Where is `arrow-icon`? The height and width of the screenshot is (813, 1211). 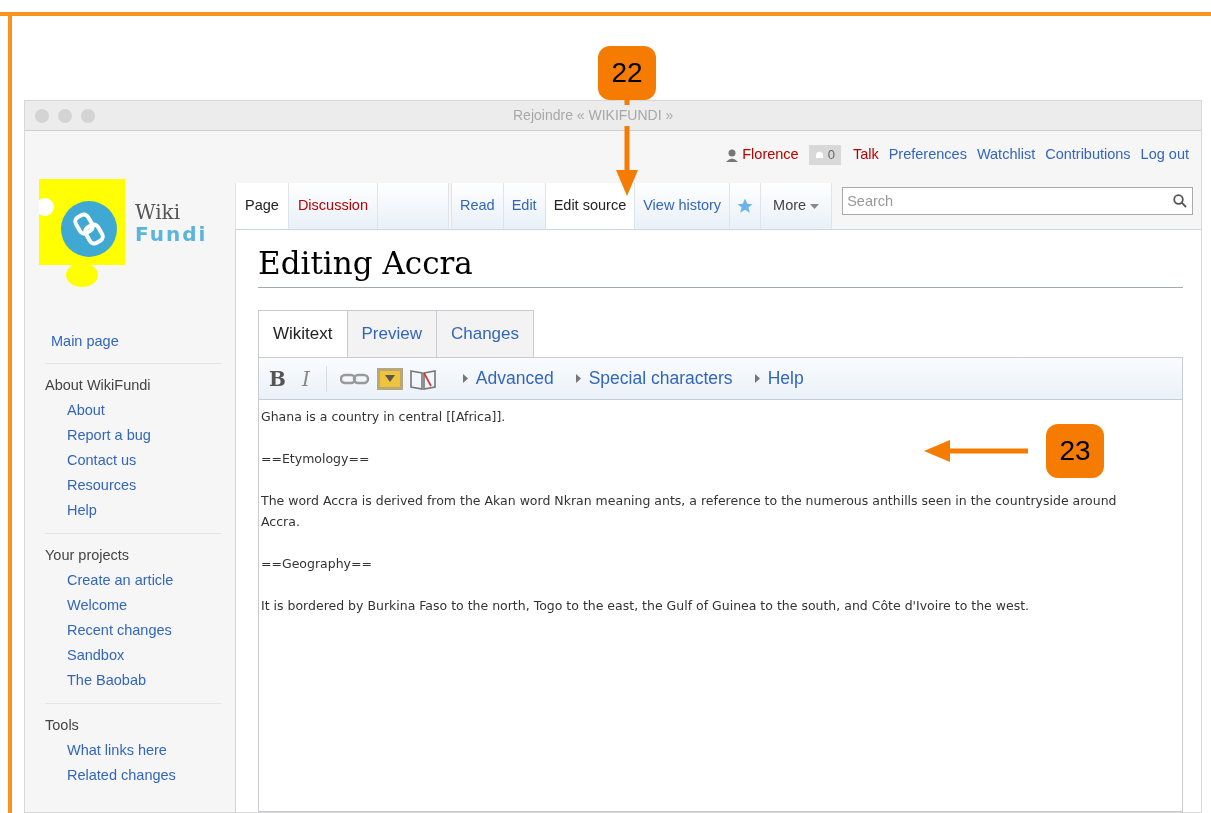 arrow-icon is located at coordinates (976, 451).